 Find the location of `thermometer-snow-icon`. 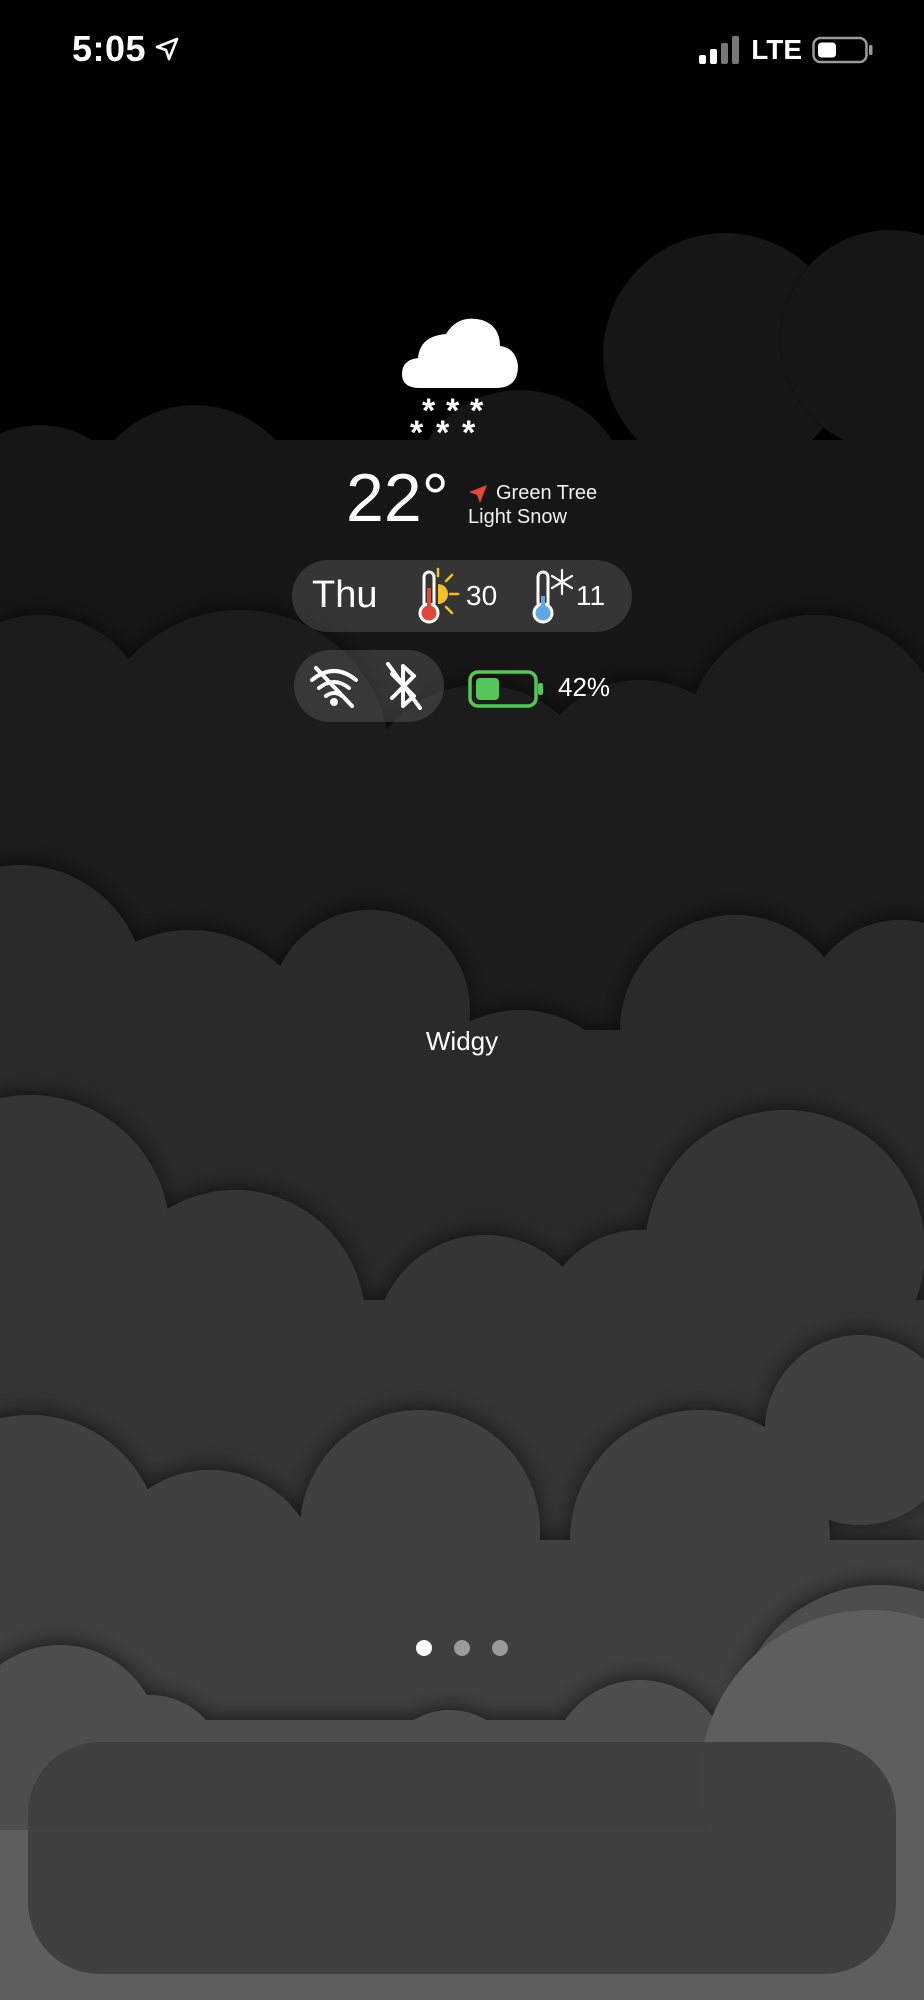

thermometer-snow-icon is located at coordinates (553, 596).